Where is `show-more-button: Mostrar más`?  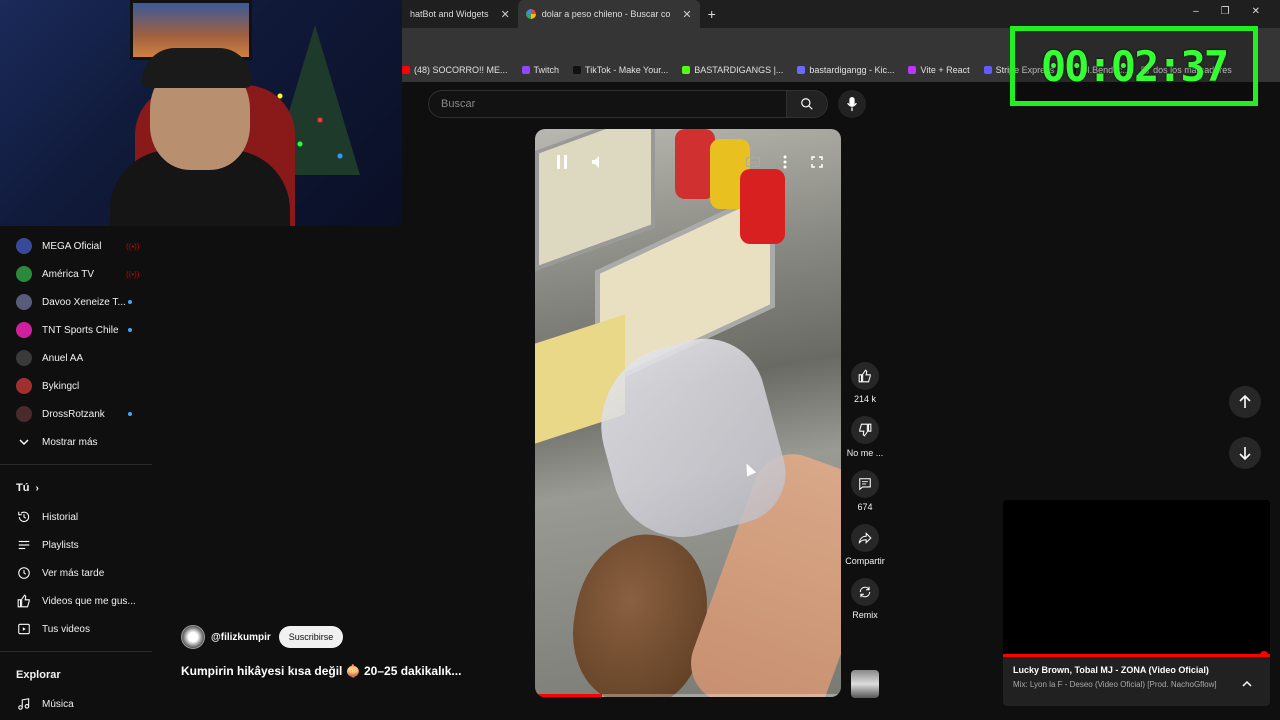 show-more-button: Mostrar más is located at coordinates (76, 442).